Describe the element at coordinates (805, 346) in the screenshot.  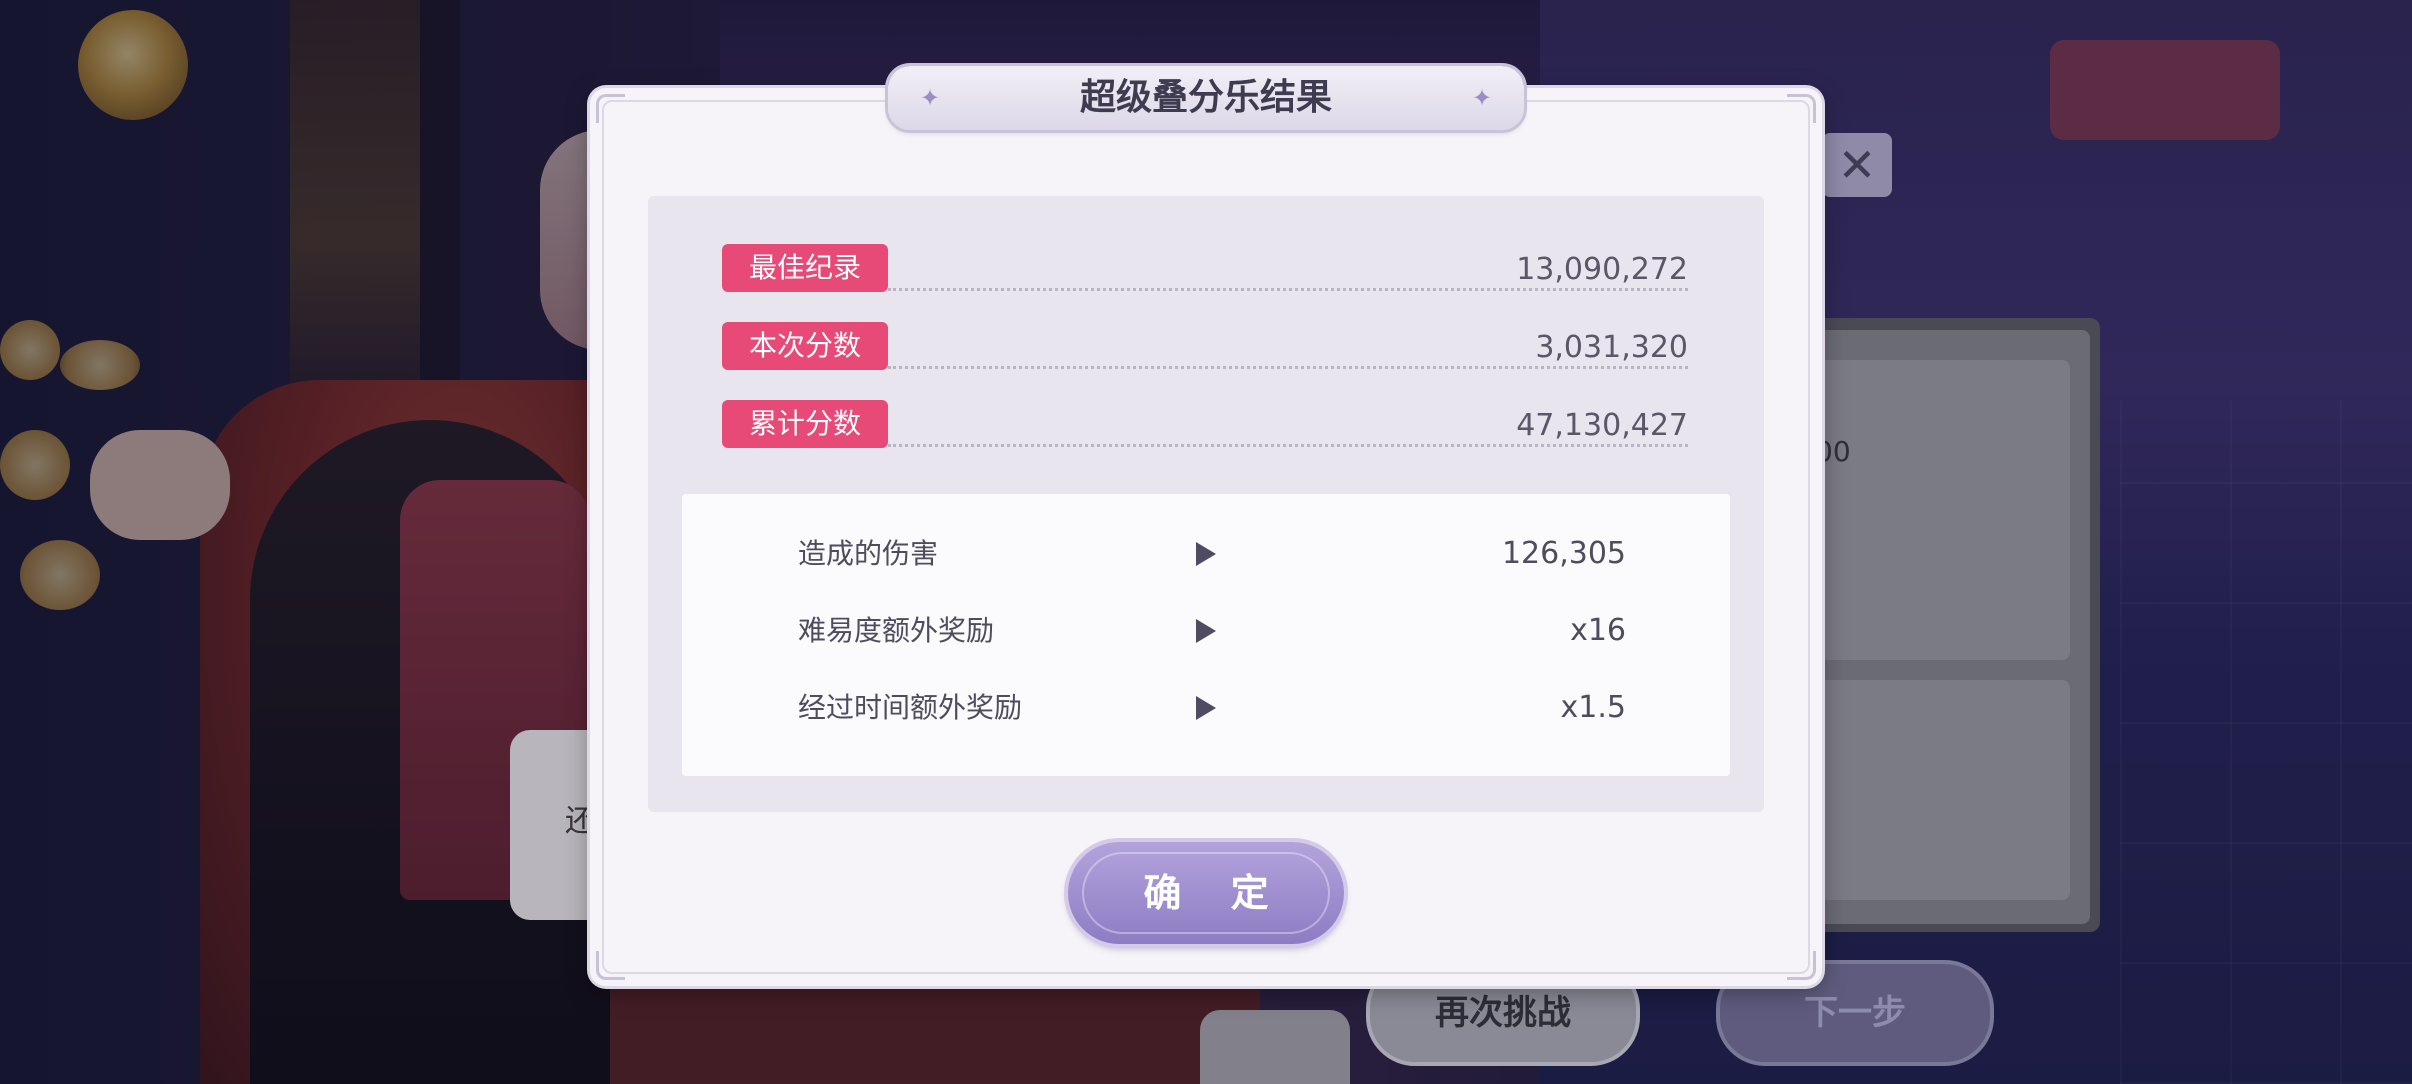
I see `record-tag: 本次分数` at that location.